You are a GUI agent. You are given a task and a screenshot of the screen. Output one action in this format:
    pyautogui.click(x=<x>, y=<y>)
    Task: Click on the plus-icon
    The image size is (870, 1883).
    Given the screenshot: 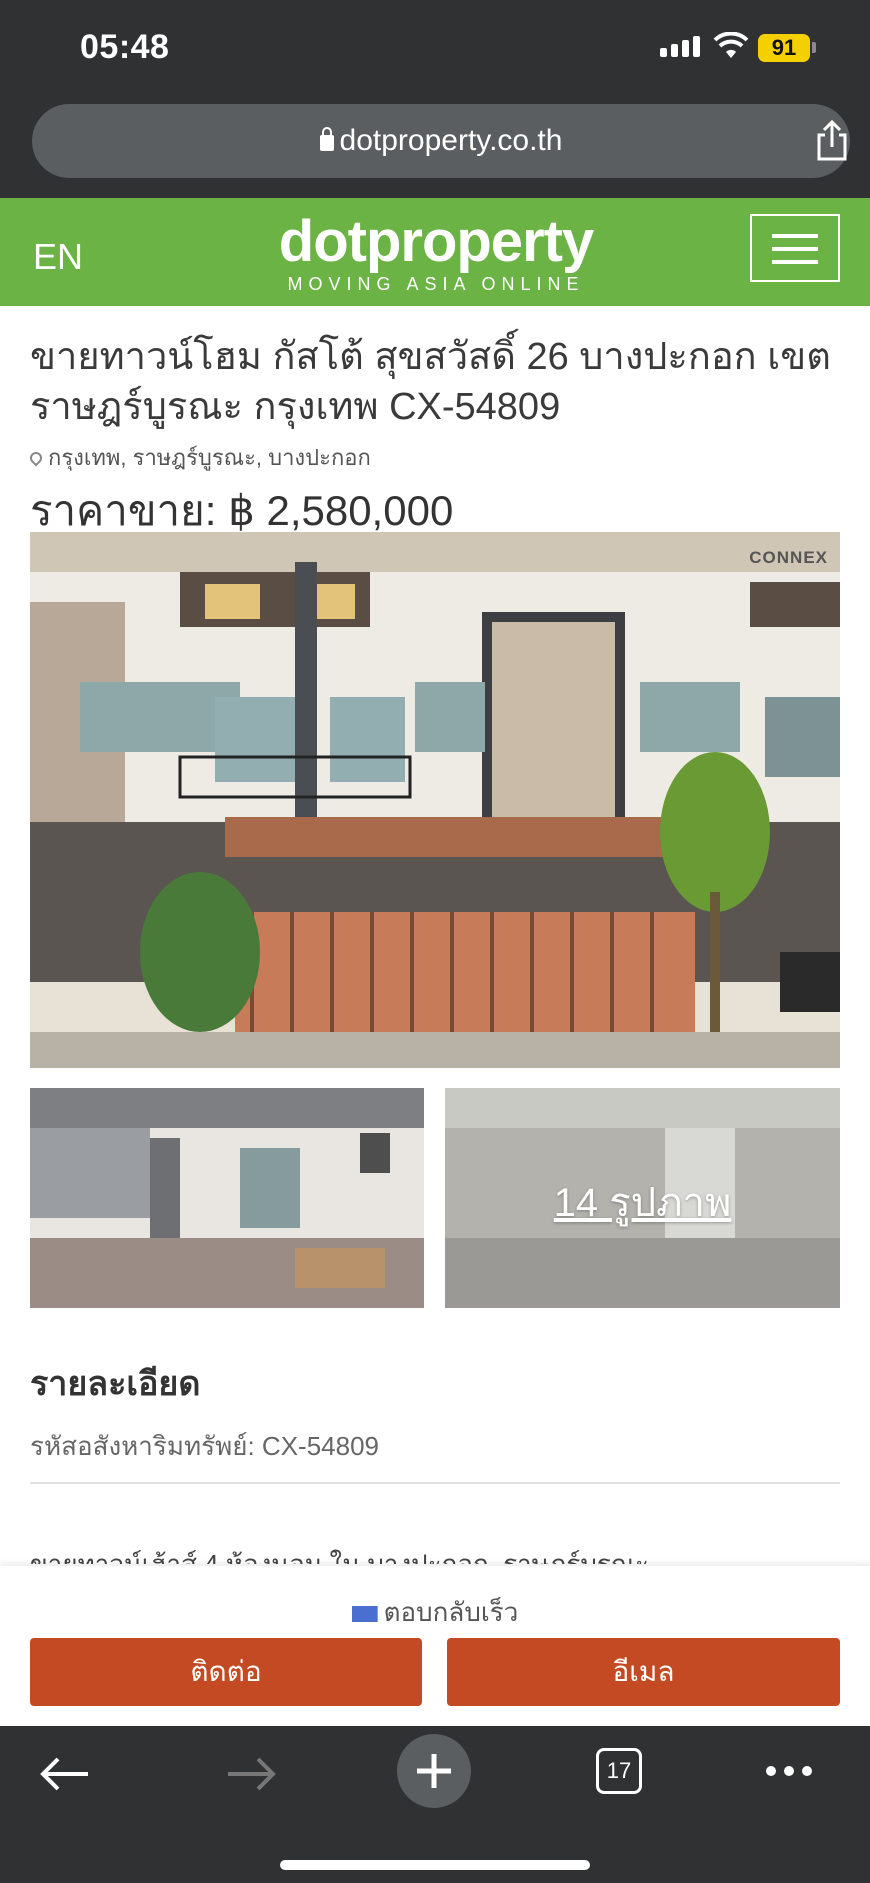 What is the action you would take?
    pyautogui.click(x=434, y=1771)
    